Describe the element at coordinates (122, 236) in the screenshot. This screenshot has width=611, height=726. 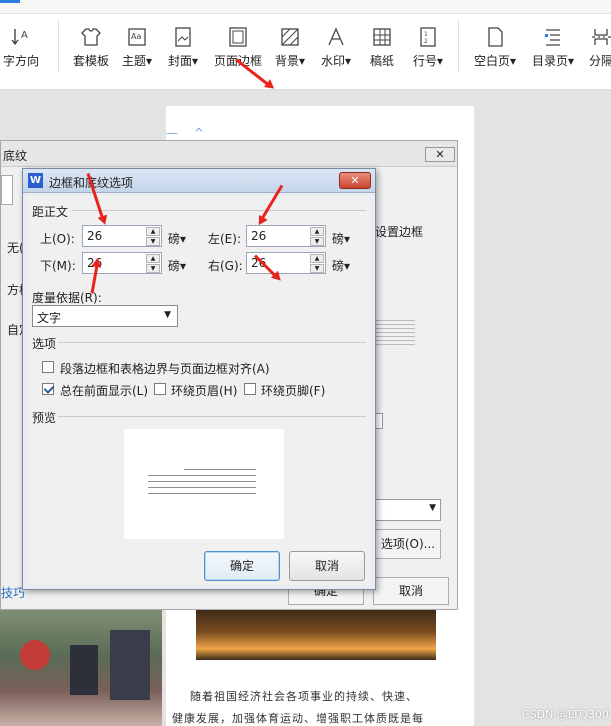
I see `top-margin-spinner: 26 ▲ ▼` at that location.